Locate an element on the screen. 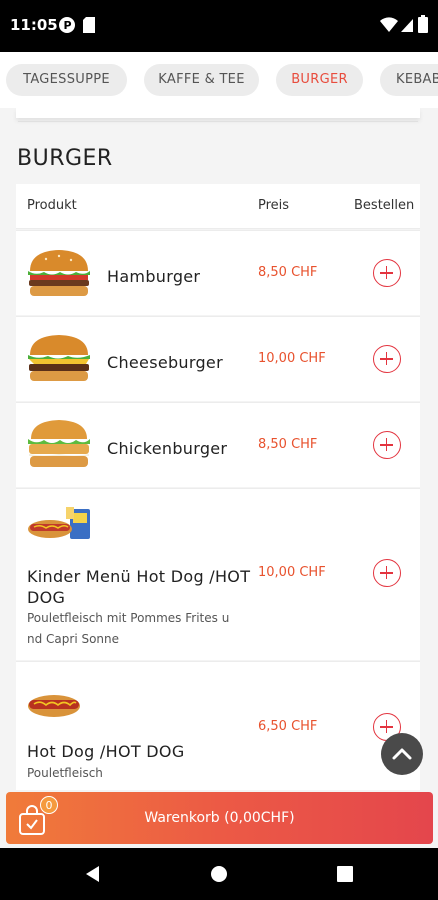 This screenshot has height=900, width=438. category-tabs: TAGESSUPPE KAFFE & TEE BURGER KEBAB is located at coordinates (219, 80).